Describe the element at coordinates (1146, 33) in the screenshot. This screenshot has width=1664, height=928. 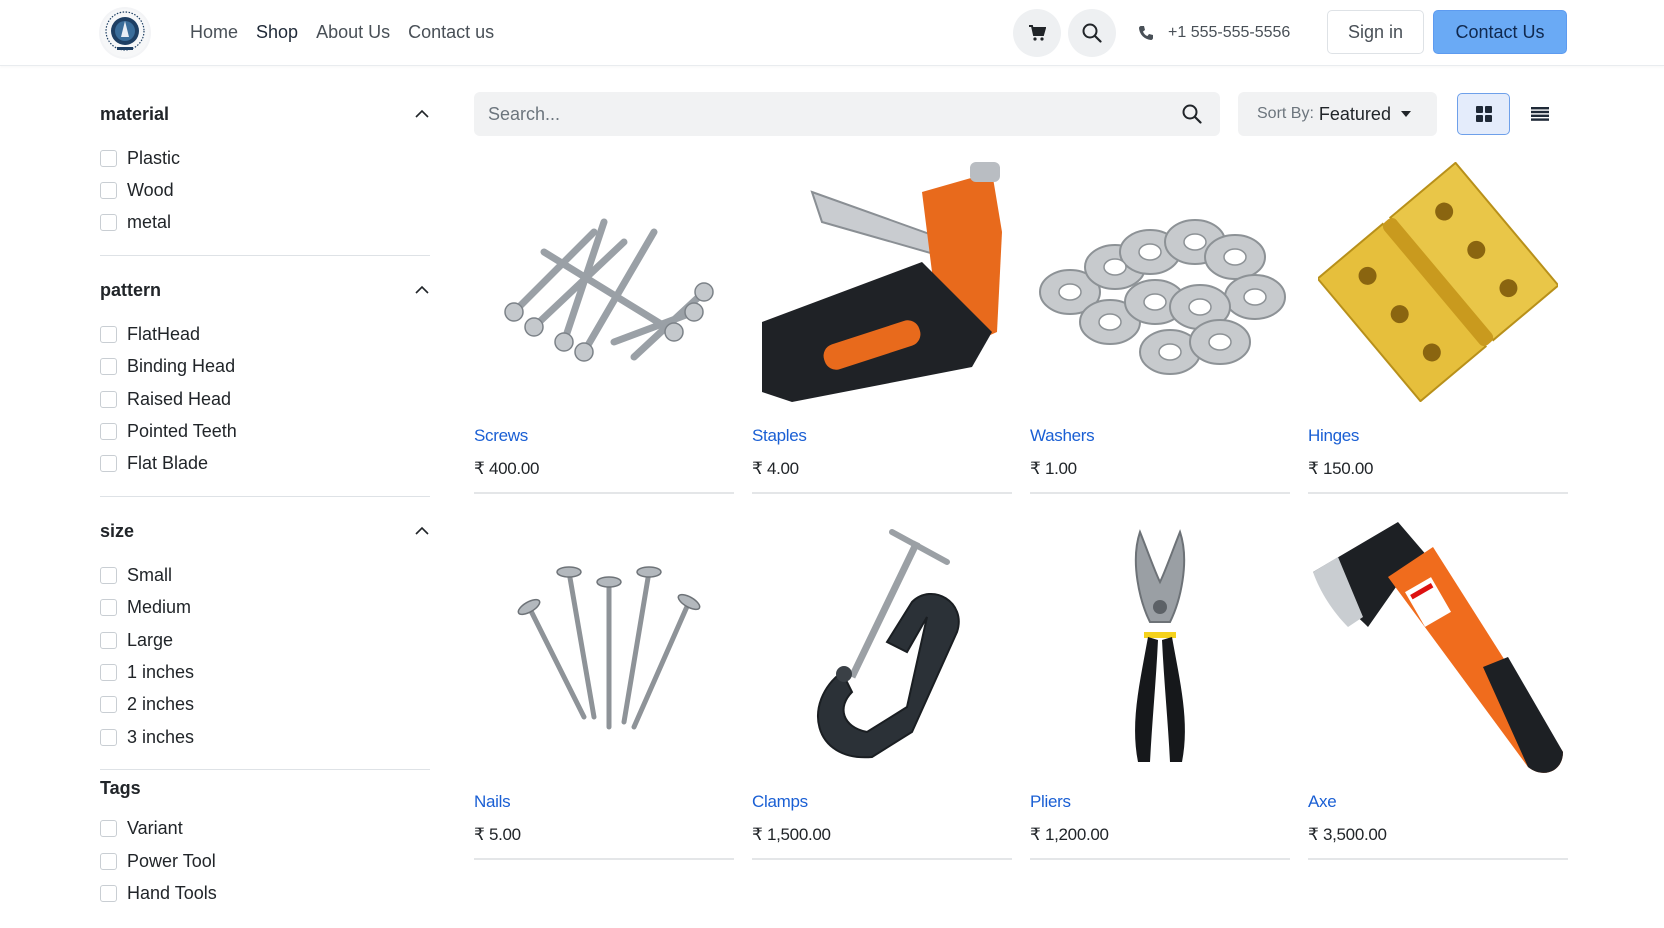
I see `phone-icon` at that location.